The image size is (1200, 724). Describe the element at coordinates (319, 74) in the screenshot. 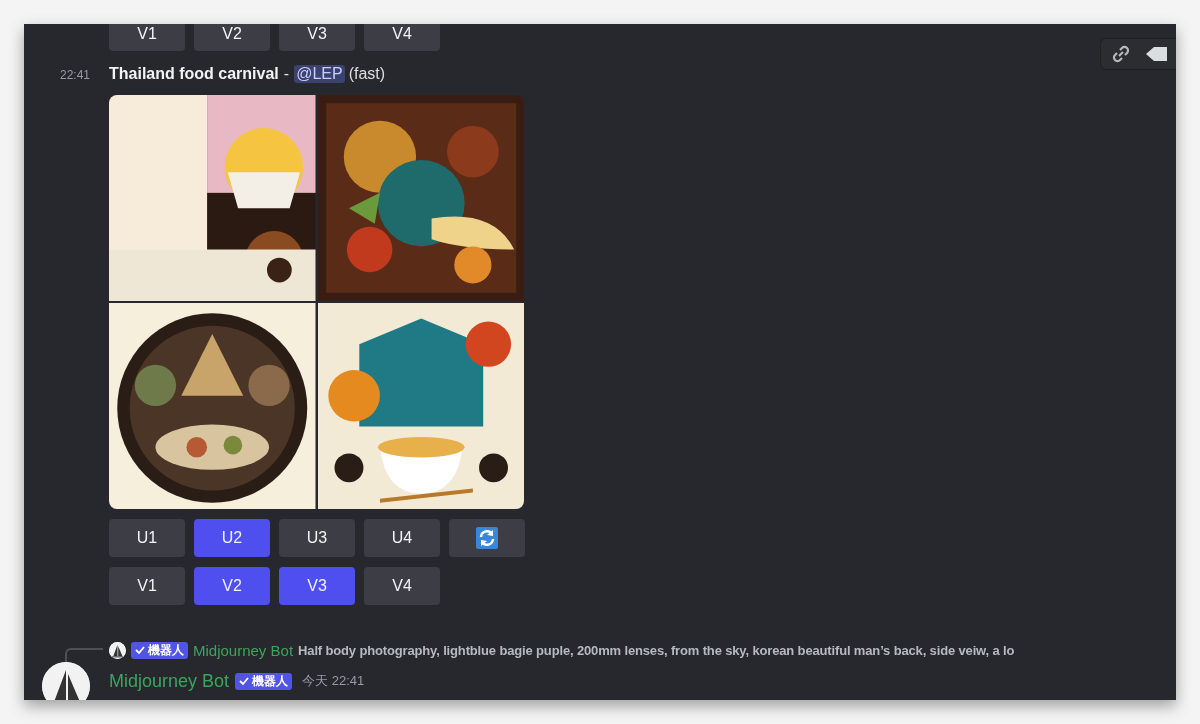

I see `mention-link: @LEP` at that location.